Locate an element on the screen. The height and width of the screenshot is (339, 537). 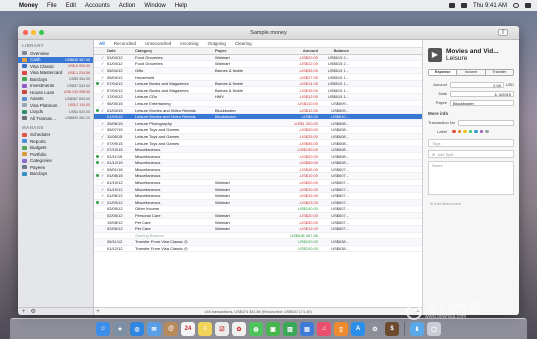
trash-icon: ▢ is located at coordinates (434, 329).